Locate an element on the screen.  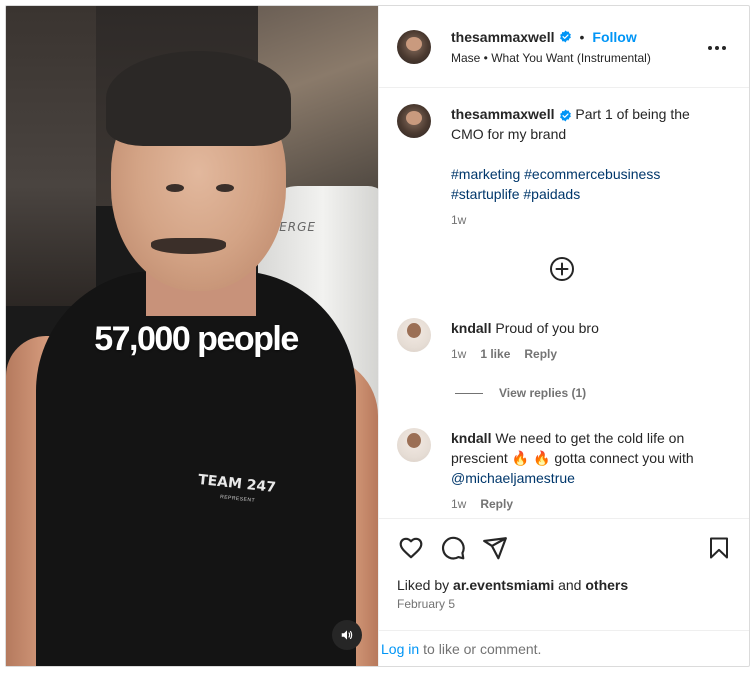
more-options-icon is located at coordinates (717, 48).